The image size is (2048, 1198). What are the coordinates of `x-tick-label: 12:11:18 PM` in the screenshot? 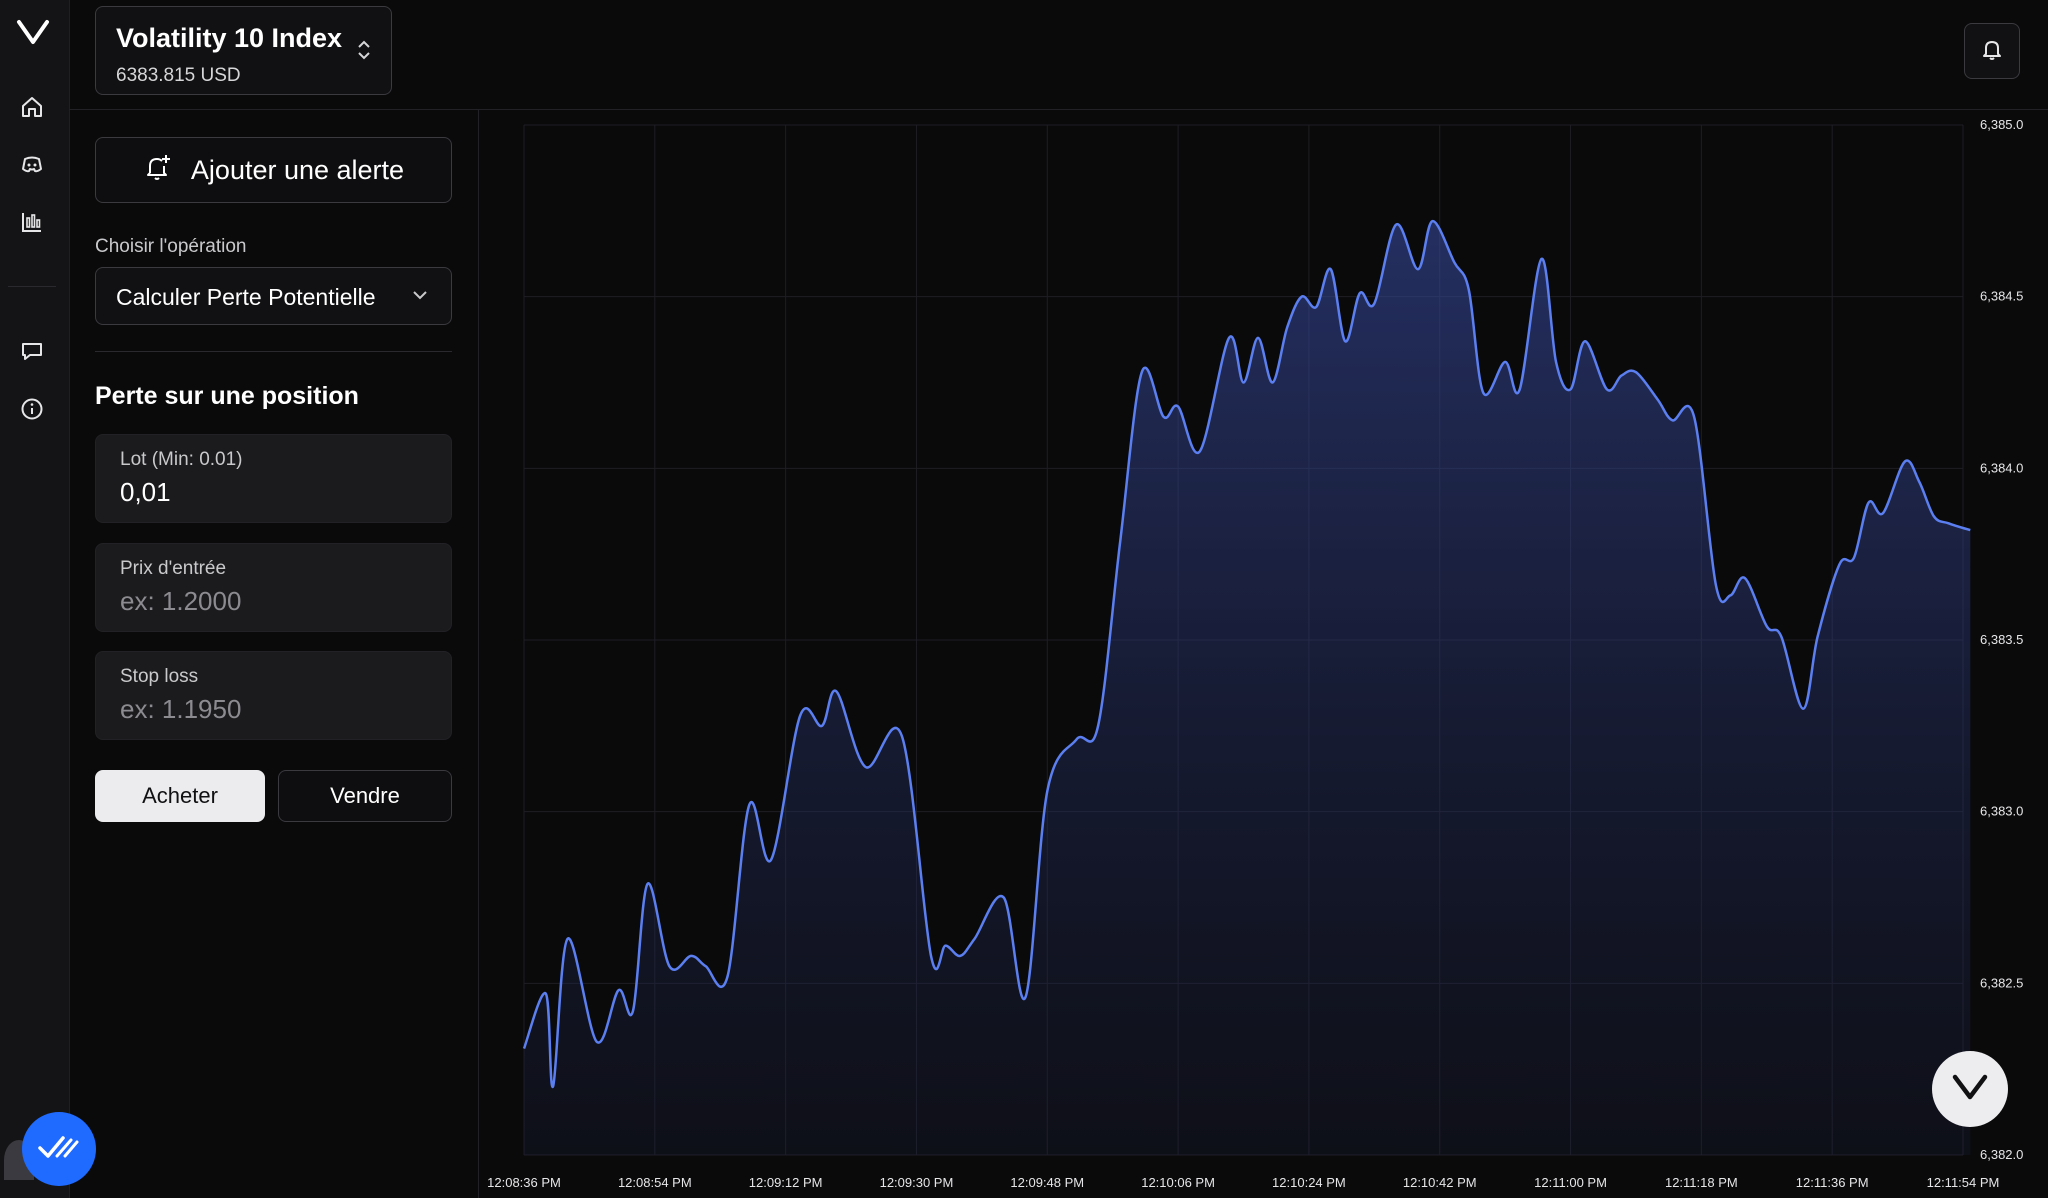 It's located at (1701, 1182).